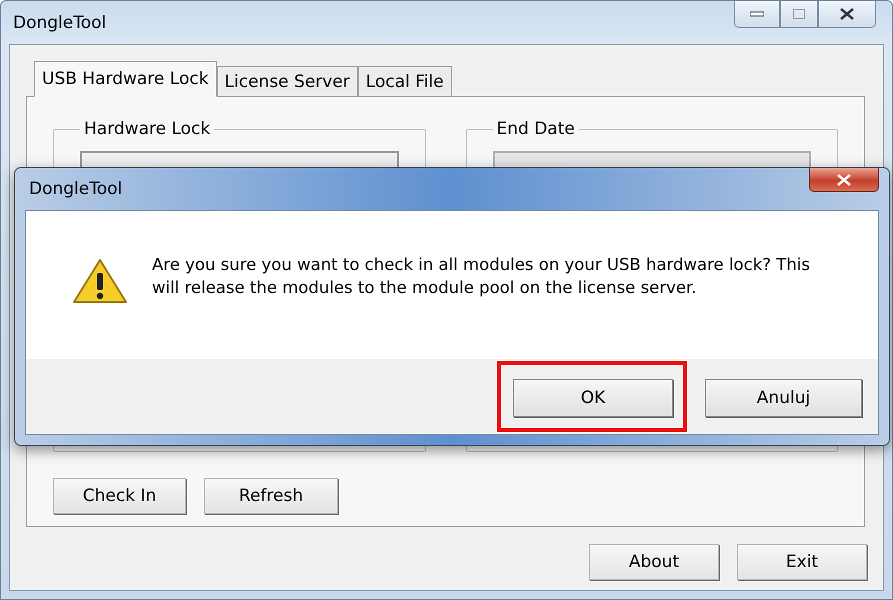 The image size is (893, 600). Describe the element at coordinates (799, 14) in the screenshot. I see `maximize-icon` at that location.